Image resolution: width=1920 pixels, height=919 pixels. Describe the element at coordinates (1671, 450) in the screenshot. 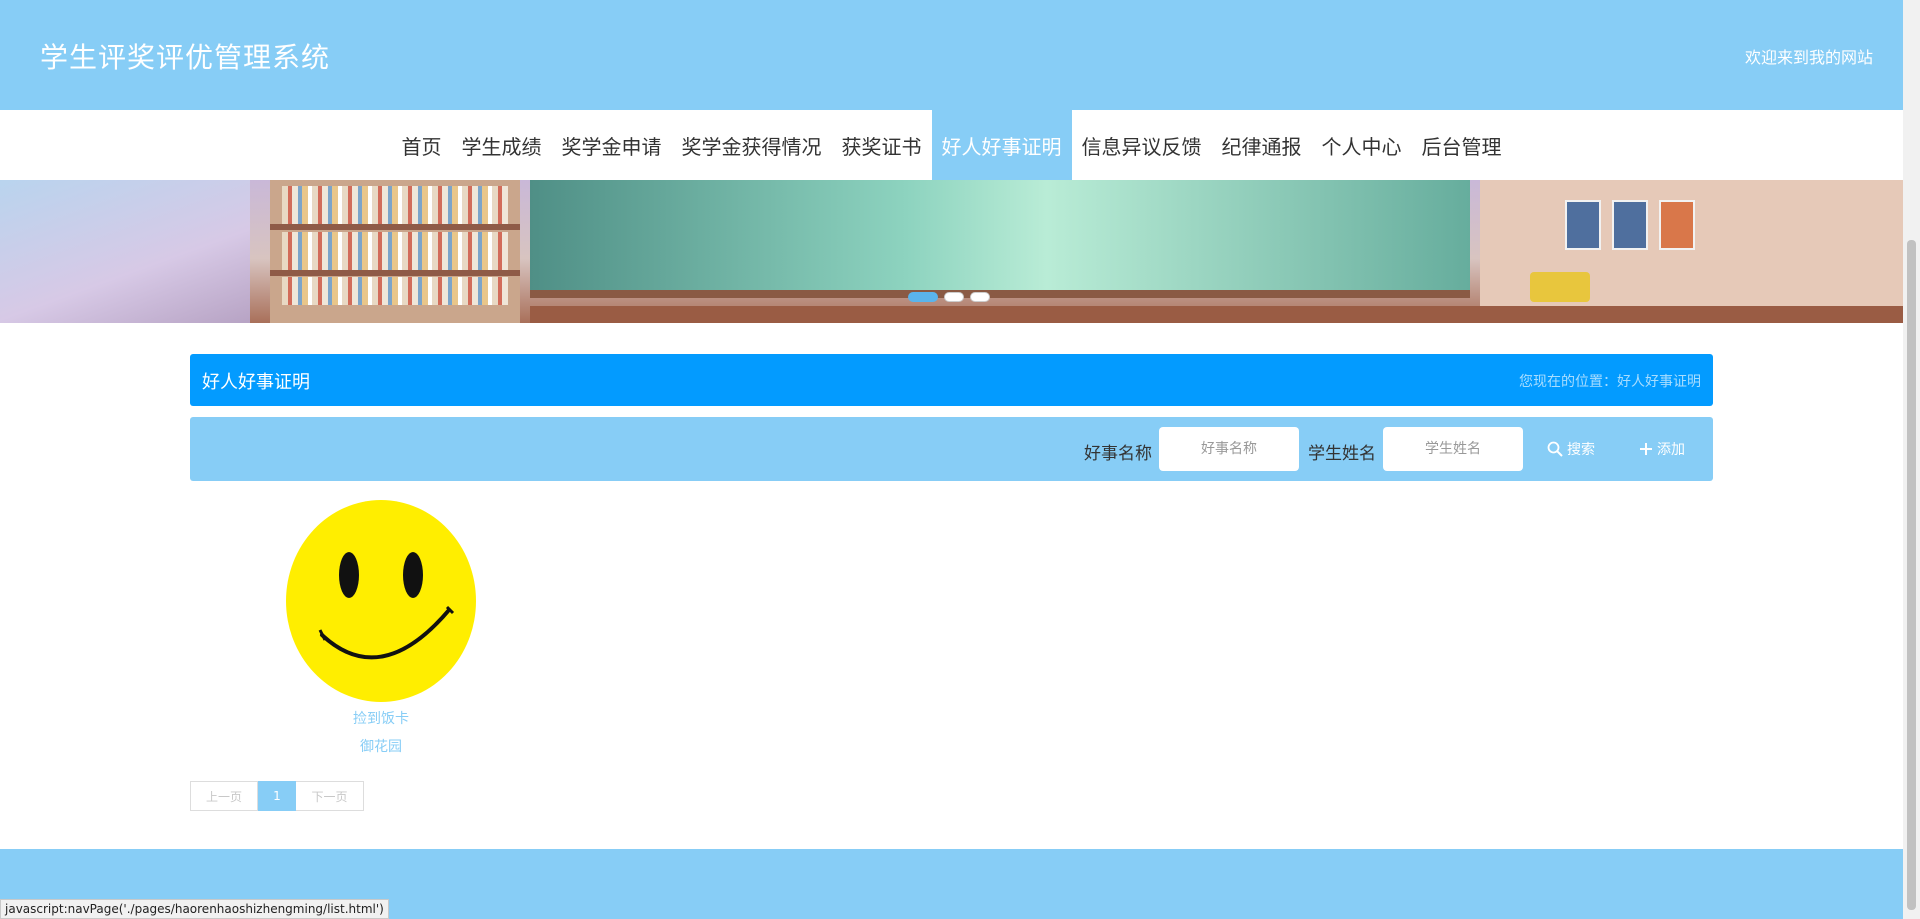

I see `add-button-label: 添加` at that location.